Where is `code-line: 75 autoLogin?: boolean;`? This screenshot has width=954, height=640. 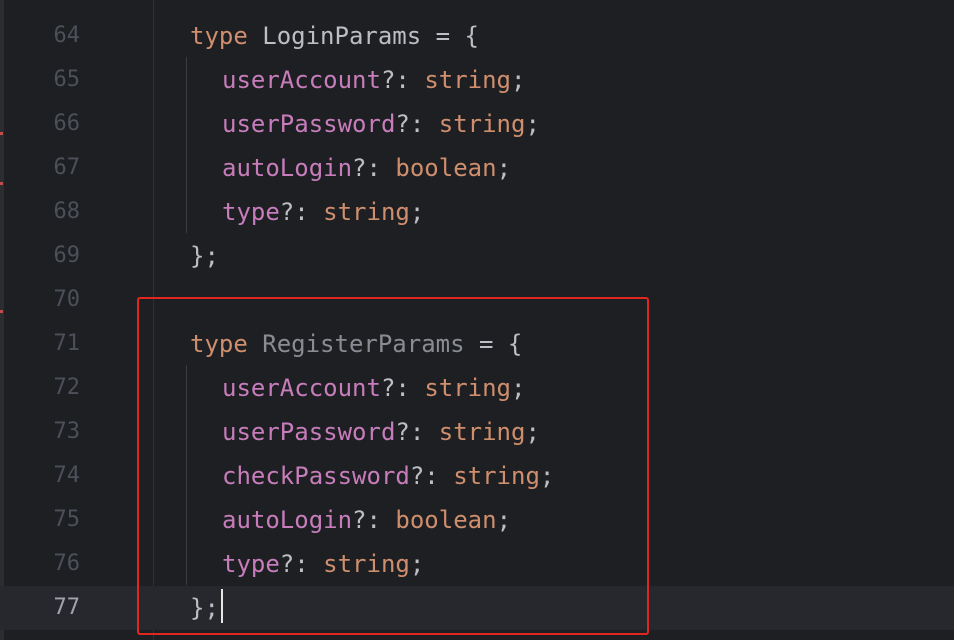
code-line: 75 autoLogin?: boolean; is located at coordinates (477, 520).